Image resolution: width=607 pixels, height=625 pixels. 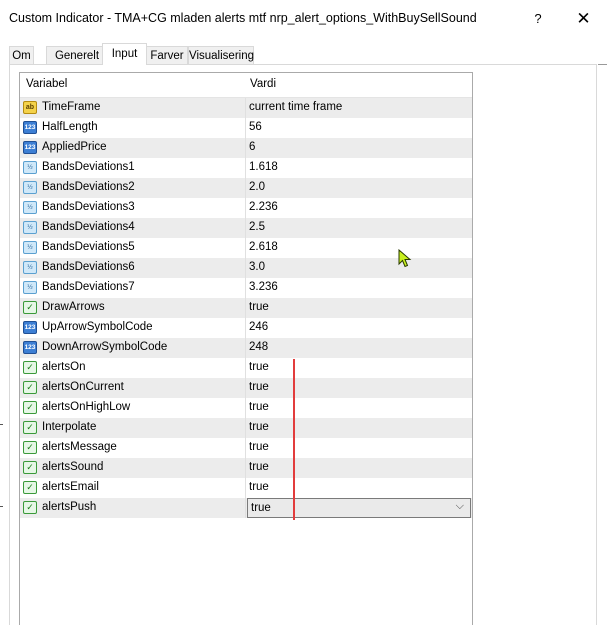 I want to click on parameter-name: BandsDeviations1, so click(x=88, y=167).